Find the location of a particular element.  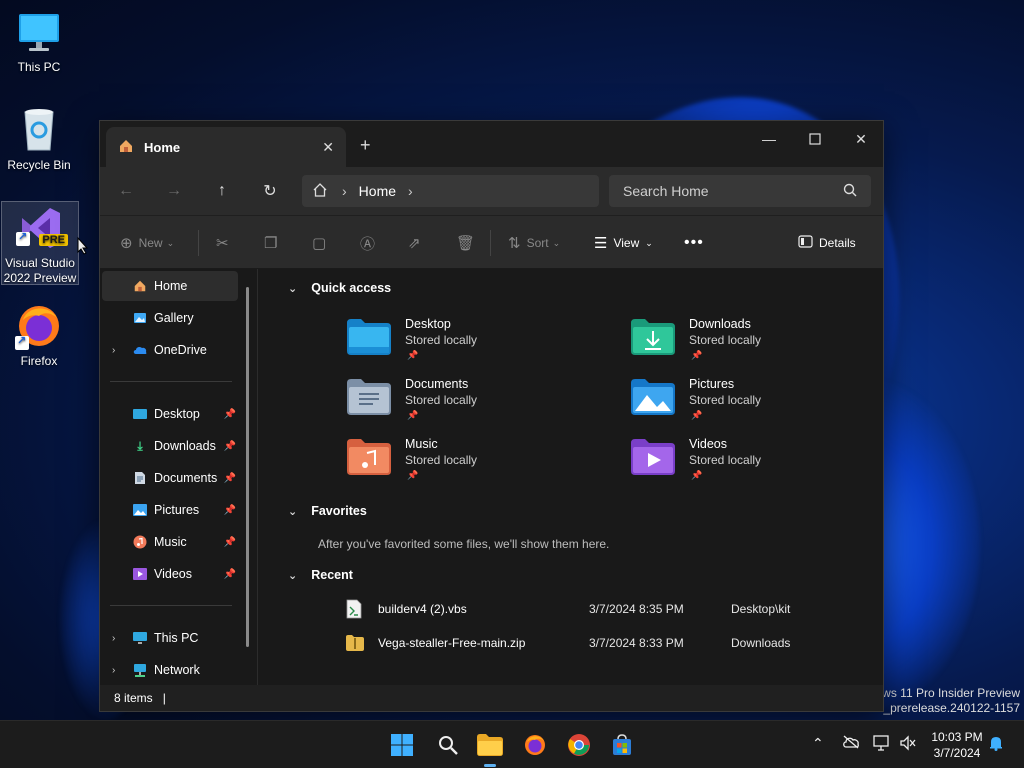

chrome-icon is located at coordinates (579, 745).